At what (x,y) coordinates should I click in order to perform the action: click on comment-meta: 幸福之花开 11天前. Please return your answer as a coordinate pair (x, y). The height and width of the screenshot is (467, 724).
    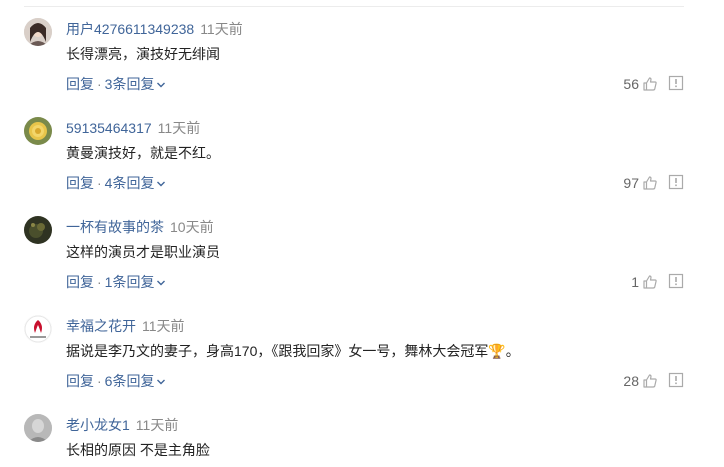
    Looking at the image, I should click on (125, 326).